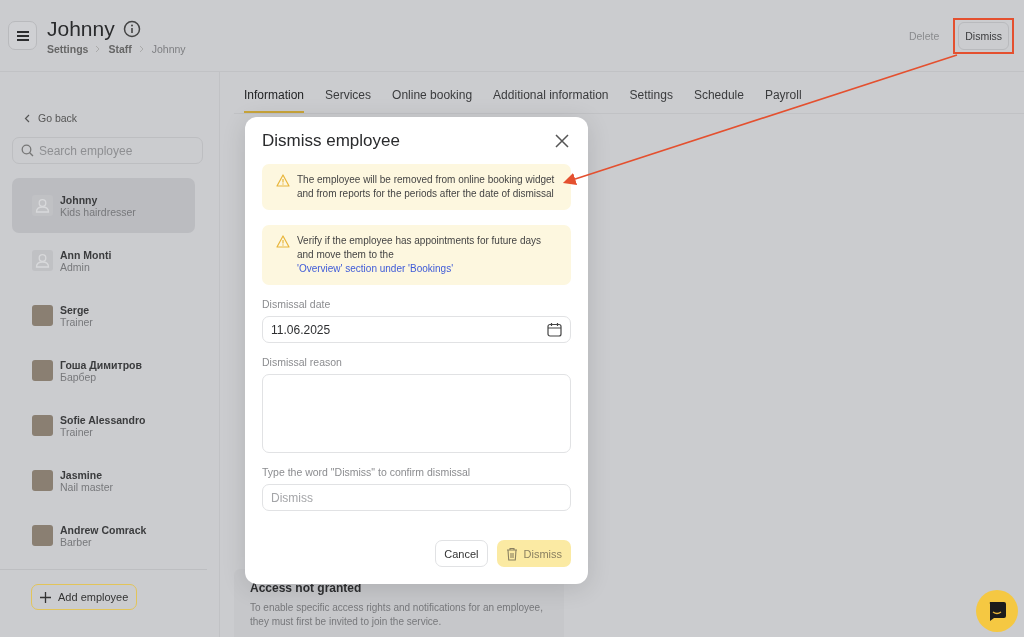 This screenshot has height=637, width=1024. What do you see at coordinates (983, 35) in the screenshot?
I see `dismiss-button: Dismiss` at bounding box center [983, 35].